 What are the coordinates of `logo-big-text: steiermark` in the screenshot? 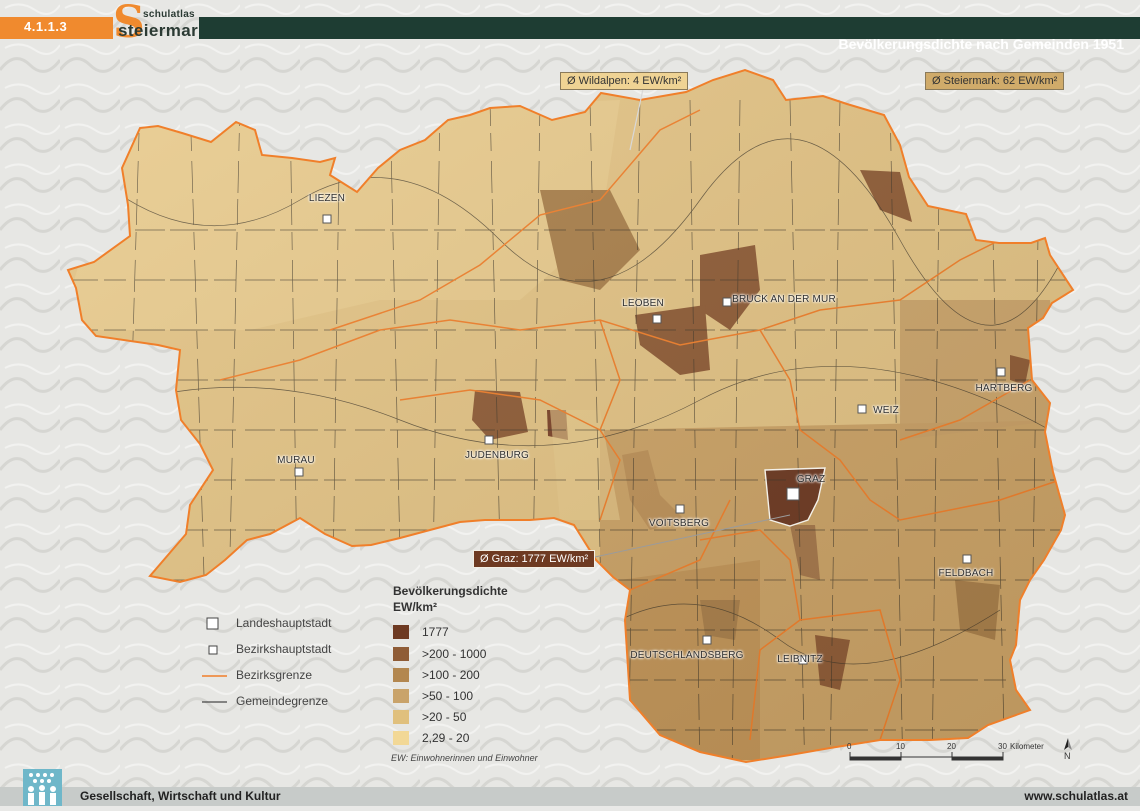 It's located at (163, 30).